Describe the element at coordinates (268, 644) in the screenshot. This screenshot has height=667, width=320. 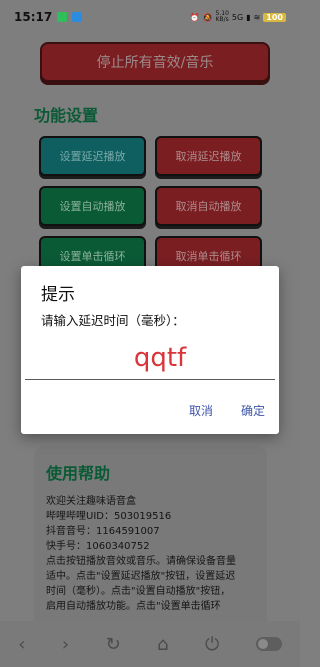
I see `toggle-switch` at that location.